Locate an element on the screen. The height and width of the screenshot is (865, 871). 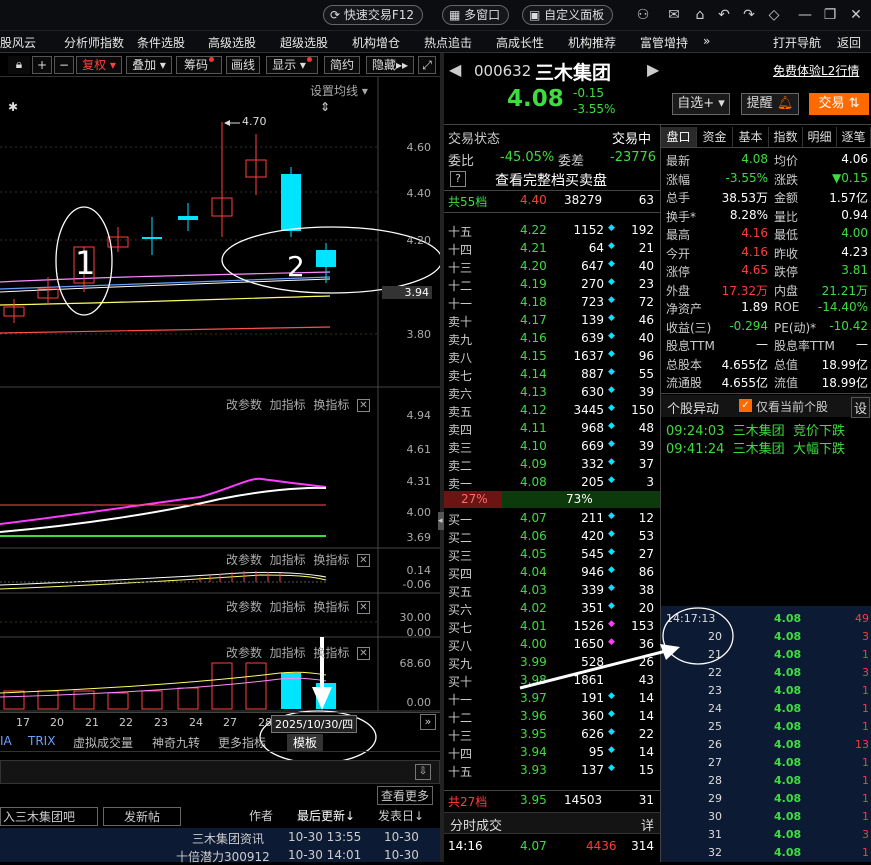
add-watchlist-button: 自选+ ▾ is located at coordinates (701, 104).